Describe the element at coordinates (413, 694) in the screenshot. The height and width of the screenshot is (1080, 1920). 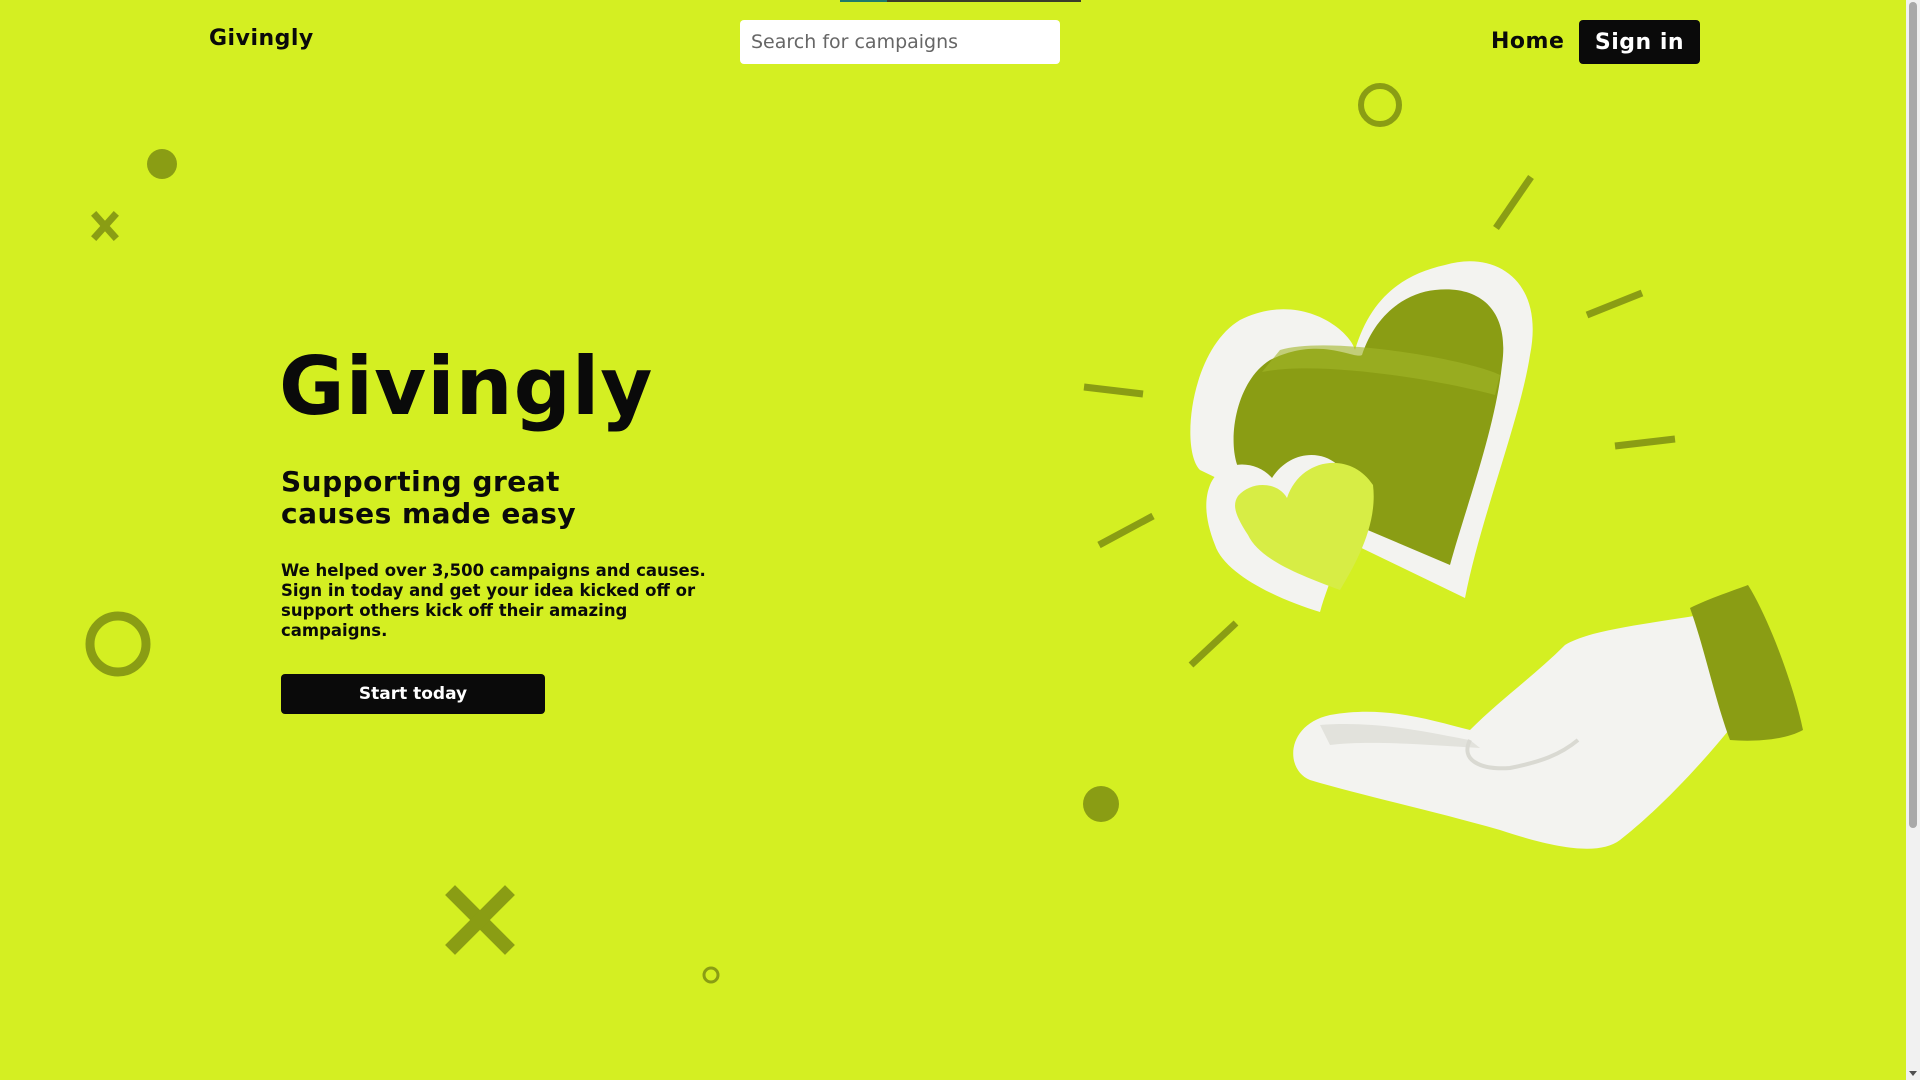
I see `start-today-button: Start today` at that location.